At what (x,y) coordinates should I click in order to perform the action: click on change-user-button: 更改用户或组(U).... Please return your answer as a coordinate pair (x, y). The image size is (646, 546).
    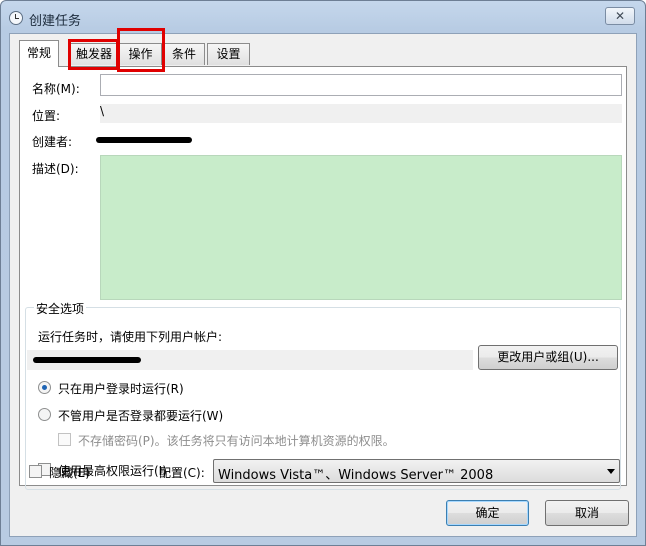
    Looking at the image, I should click on (548, 357).